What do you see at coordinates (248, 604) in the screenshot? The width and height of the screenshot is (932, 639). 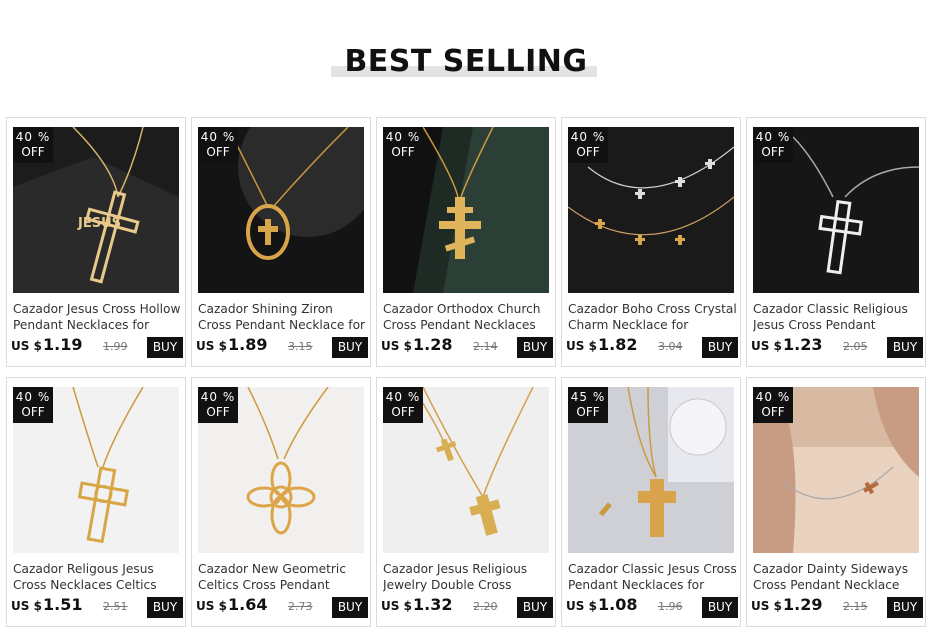 I see `sale-price: 1.64` at bounding box center [248, 604].